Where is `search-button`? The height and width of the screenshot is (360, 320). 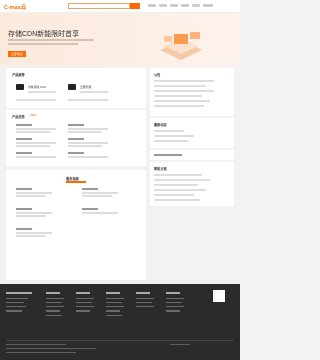 search-button is located at coordinates (135, 6).